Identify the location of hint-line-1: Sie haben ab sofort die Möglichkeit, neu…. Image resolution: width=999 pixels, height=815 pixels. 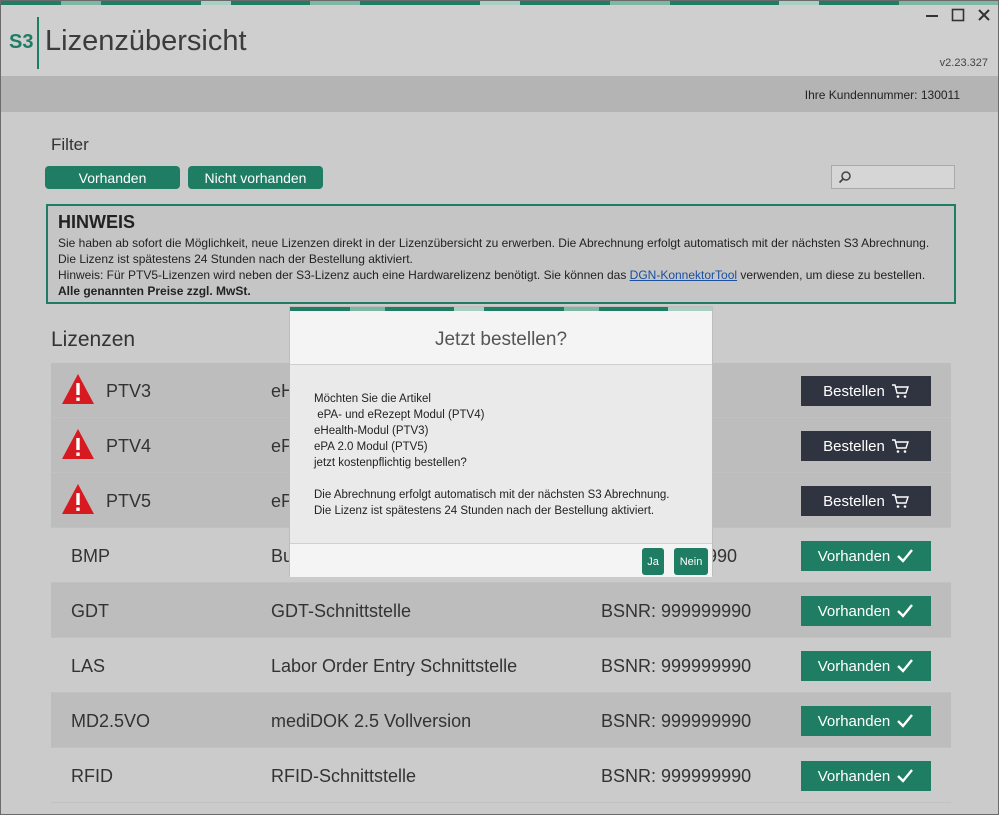
(494, 243).